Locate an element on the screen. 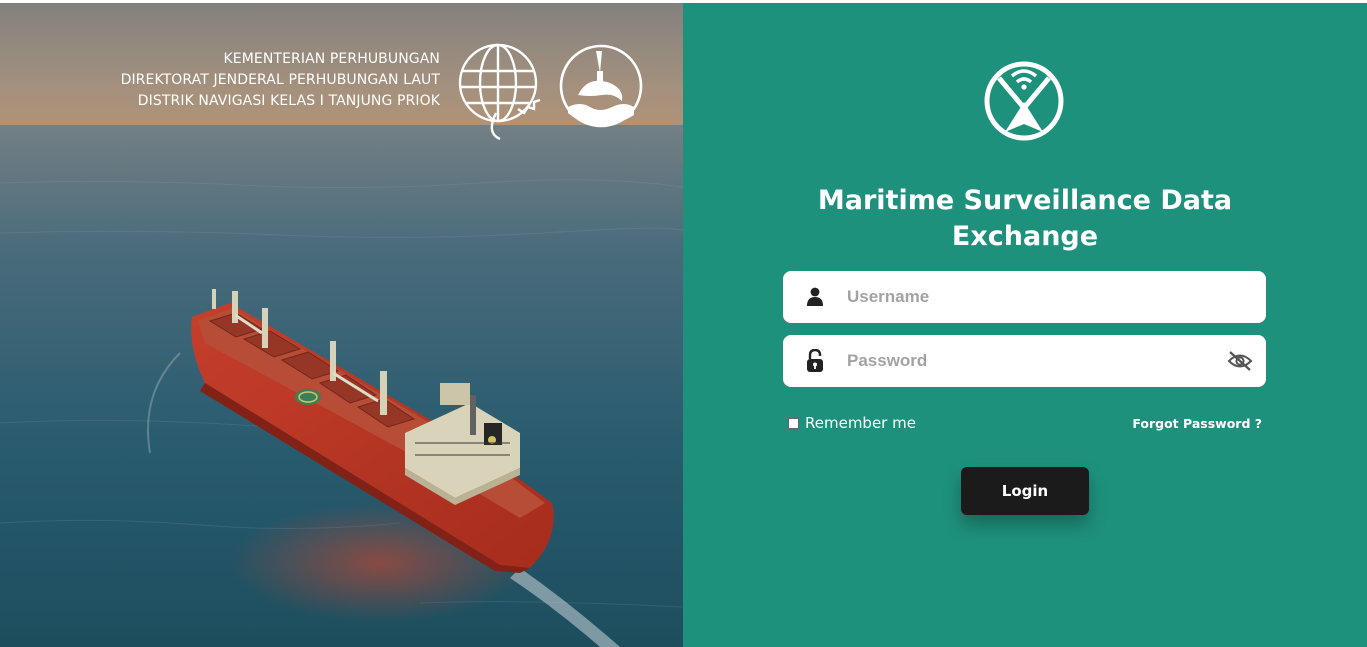 Image resolution: width=1367 pixels, height=647 pixels. lock-icon is located at coordinates (815, 361).